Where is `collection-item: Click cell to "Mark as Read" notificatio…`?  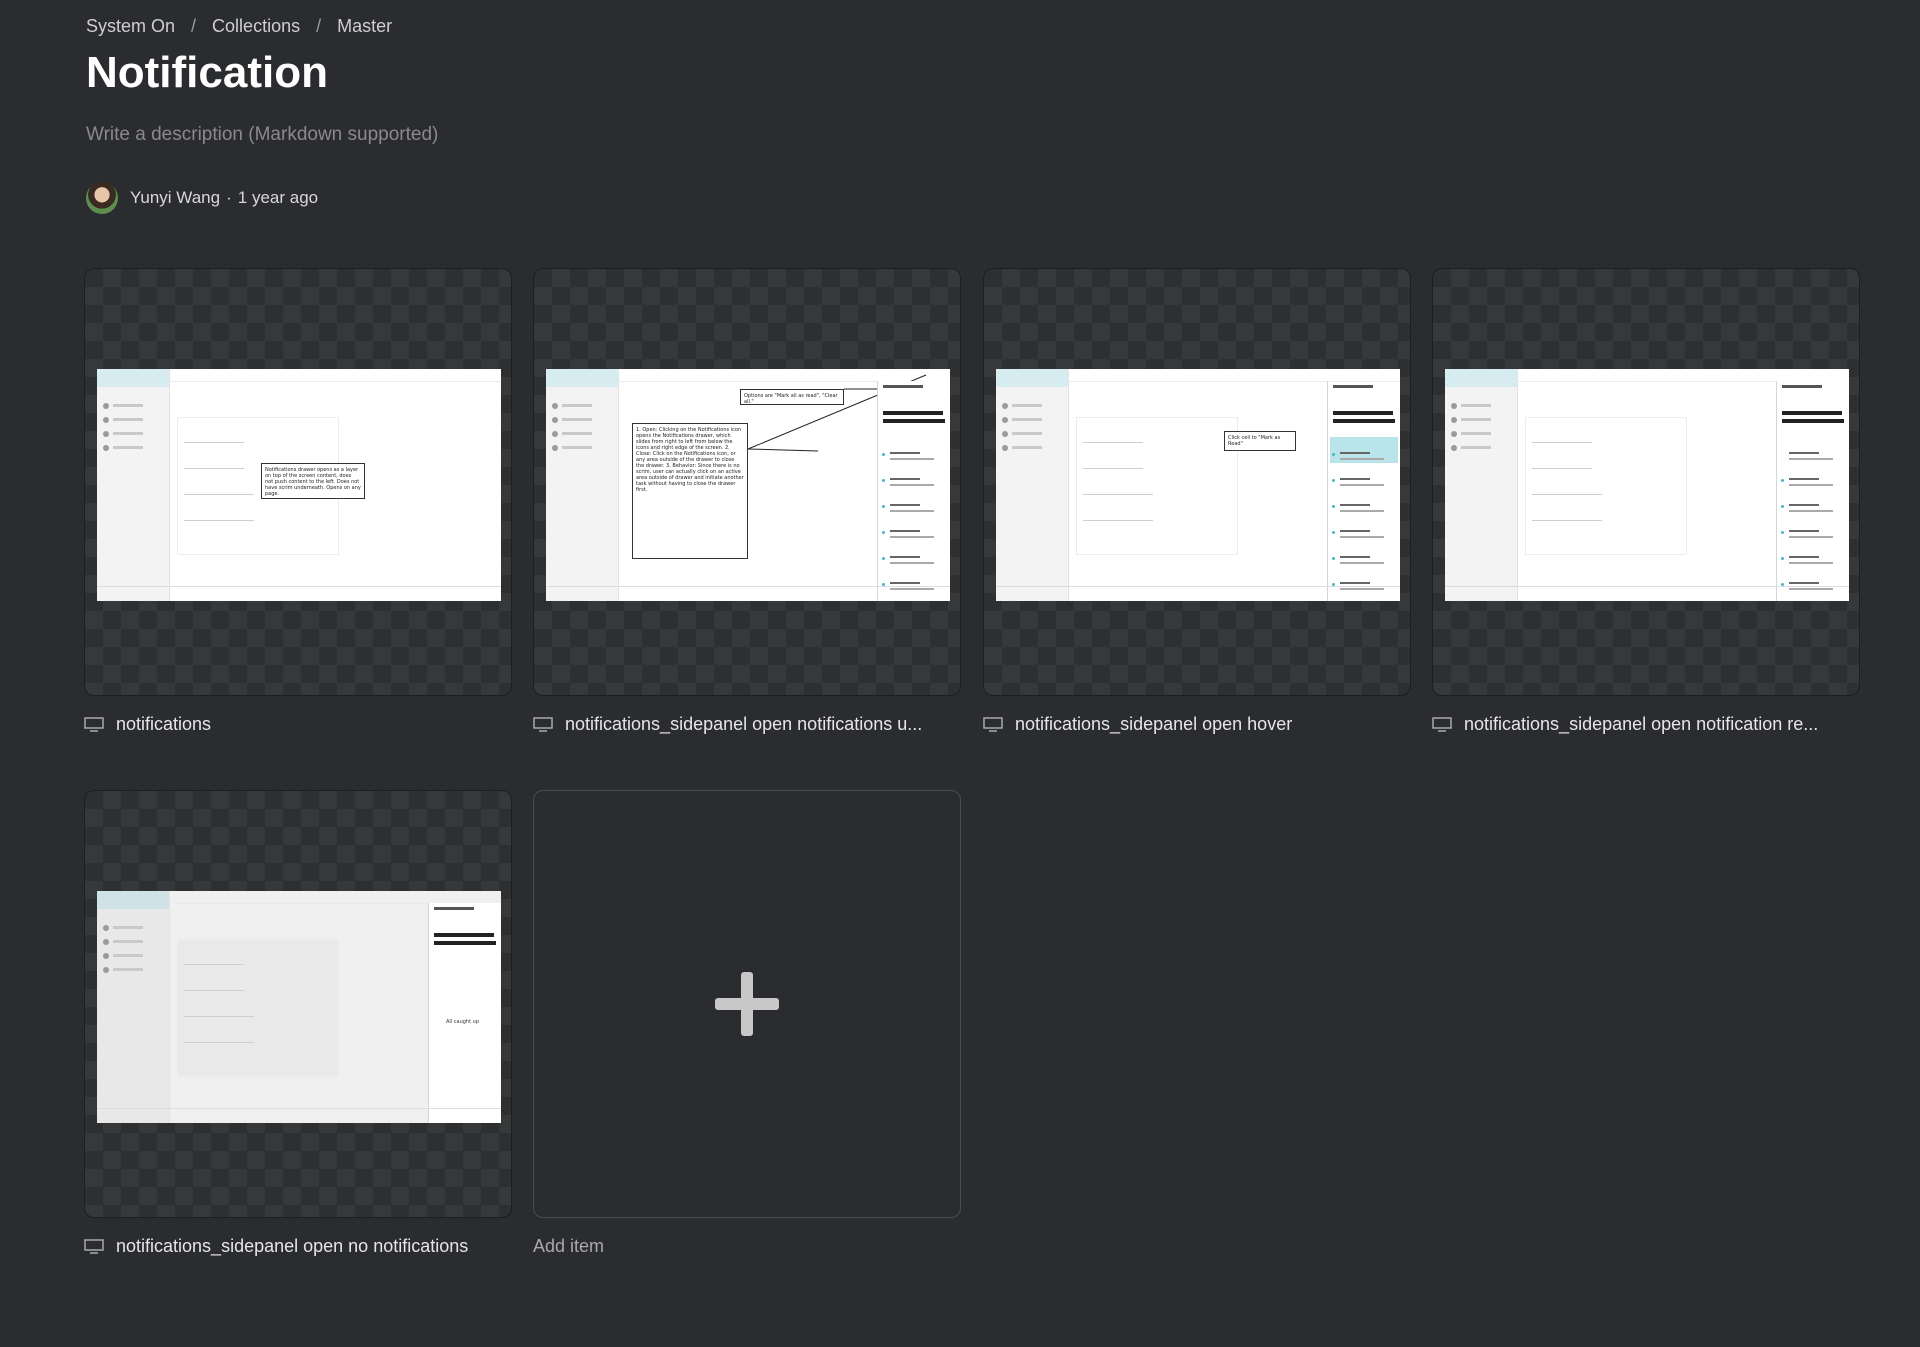
collection-item: Click cell to "Mark as Read" notificatio… is located at coordinates (1197, 501).